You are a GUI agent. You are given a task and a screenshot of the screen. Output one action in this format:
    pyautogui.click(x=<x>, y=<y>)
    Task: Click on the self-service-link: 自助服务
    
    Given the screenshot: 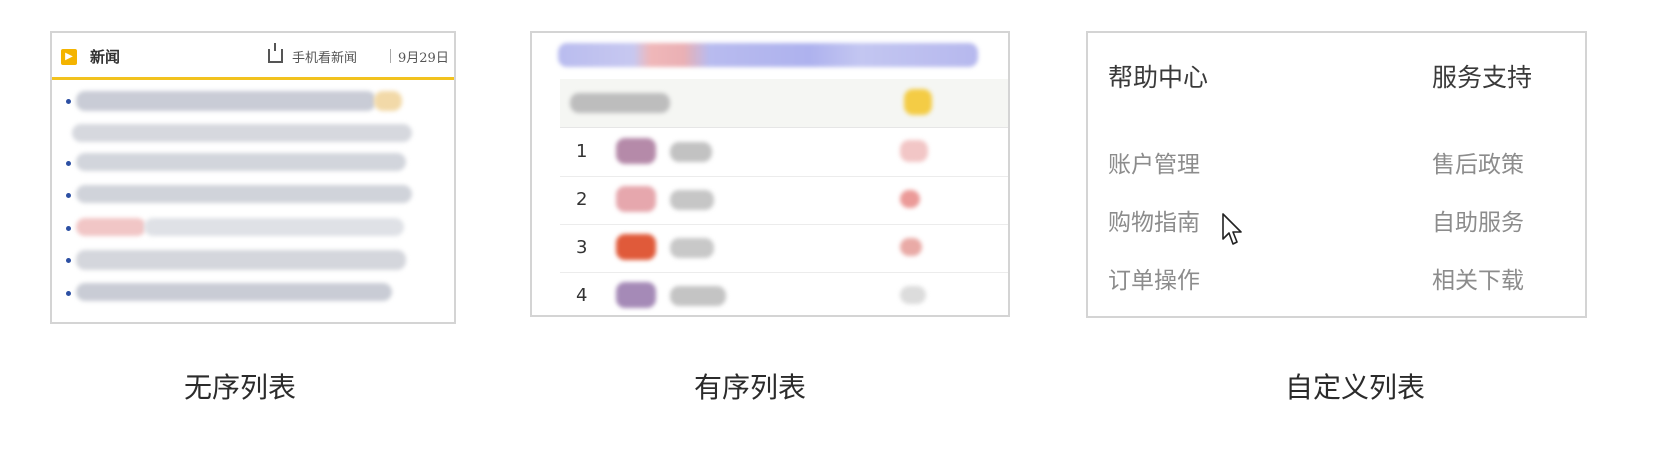 What is the action you would take?
    pyautogui.click(x=1478, y=220)
    